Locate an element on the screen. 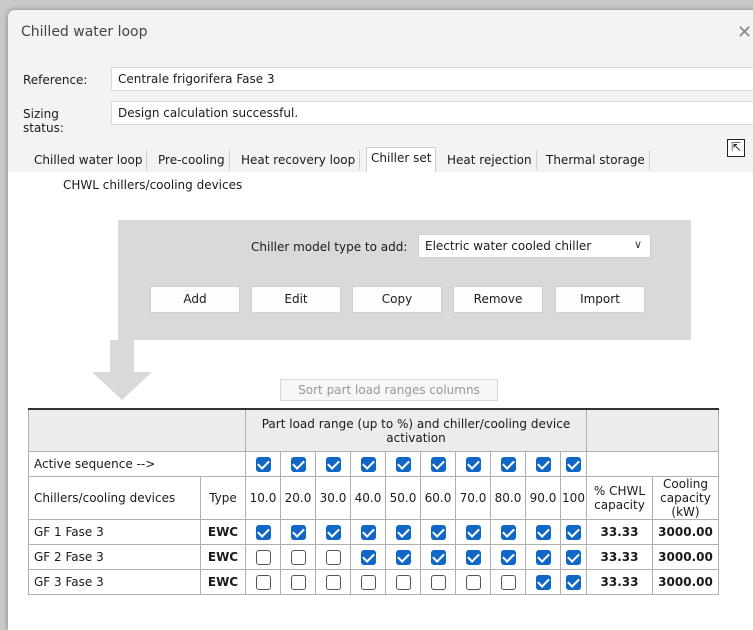  pct-capacity-value: 33.33 is located at coordinates (619, 582).